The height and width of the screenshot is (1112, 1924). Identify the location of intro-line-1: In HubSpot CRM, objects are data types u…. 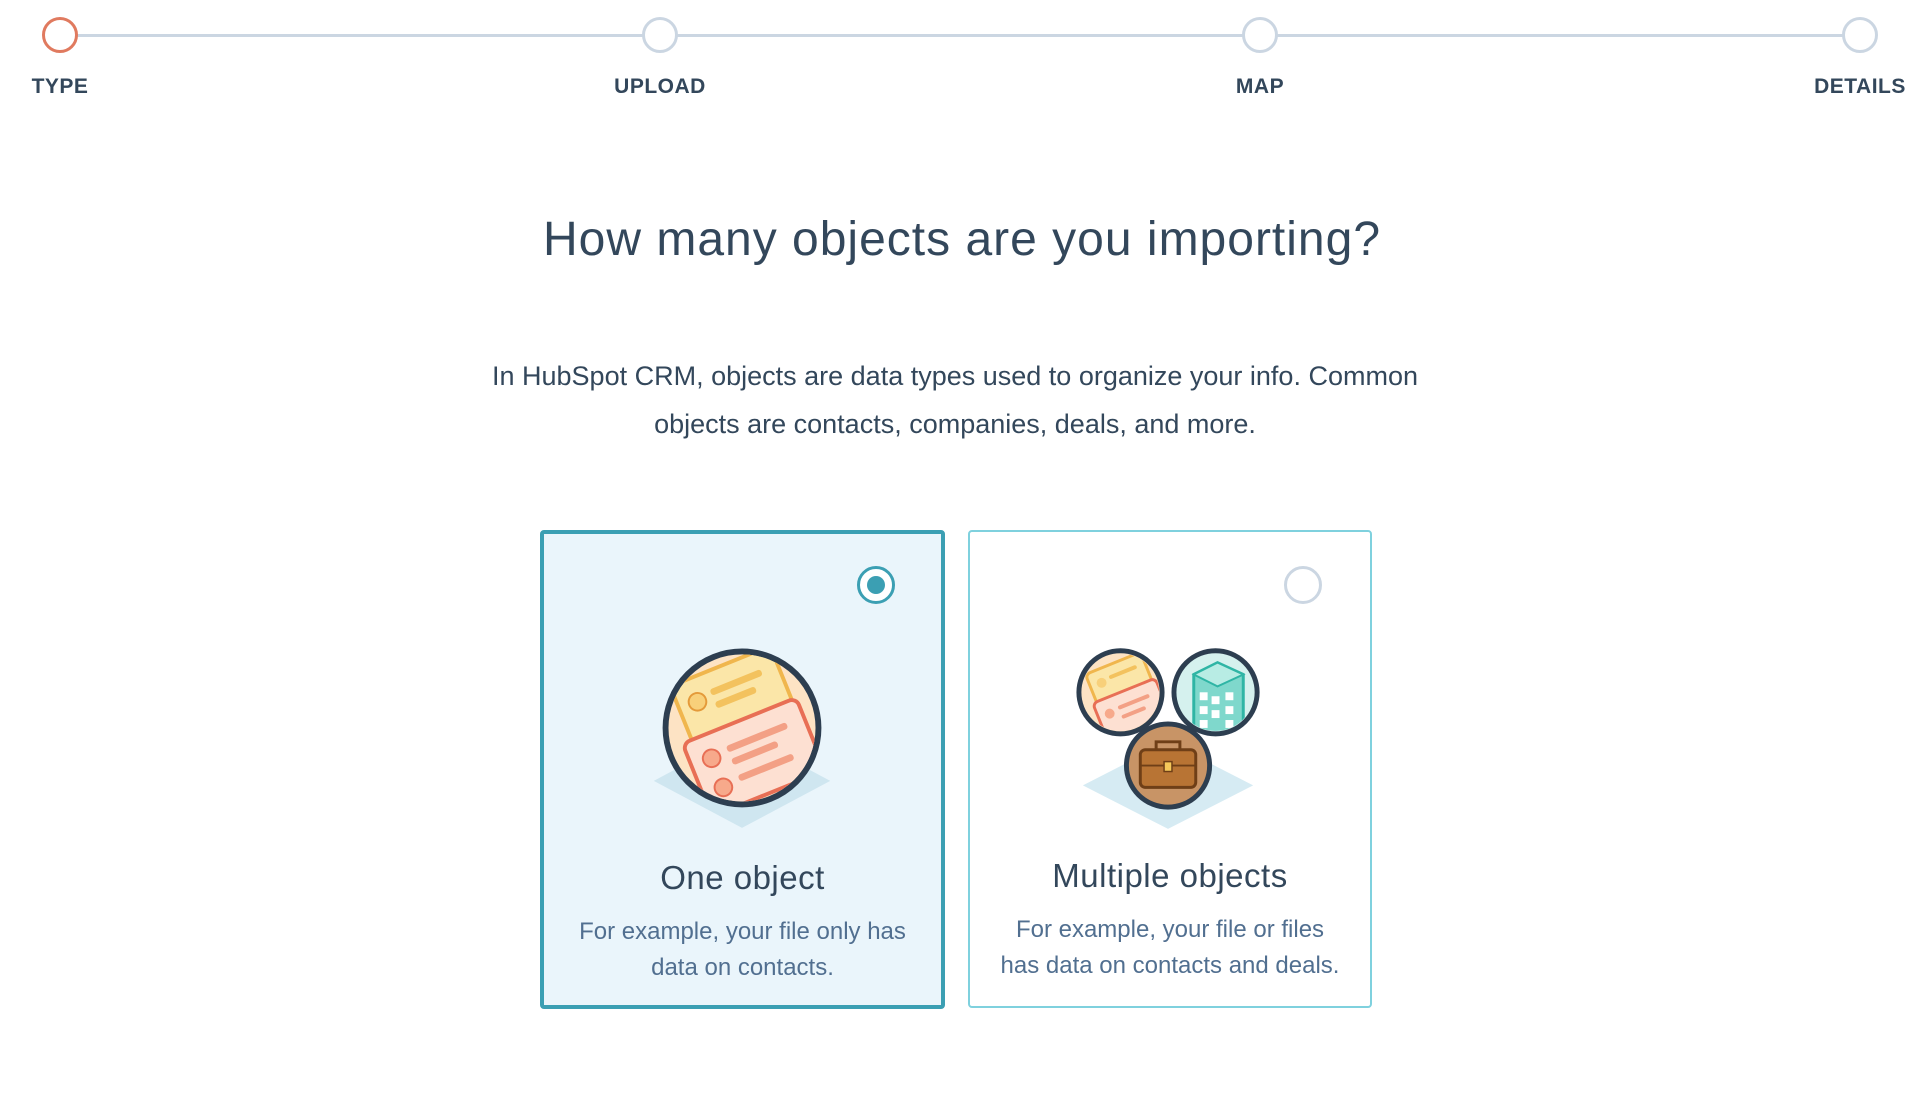
(955, 376).